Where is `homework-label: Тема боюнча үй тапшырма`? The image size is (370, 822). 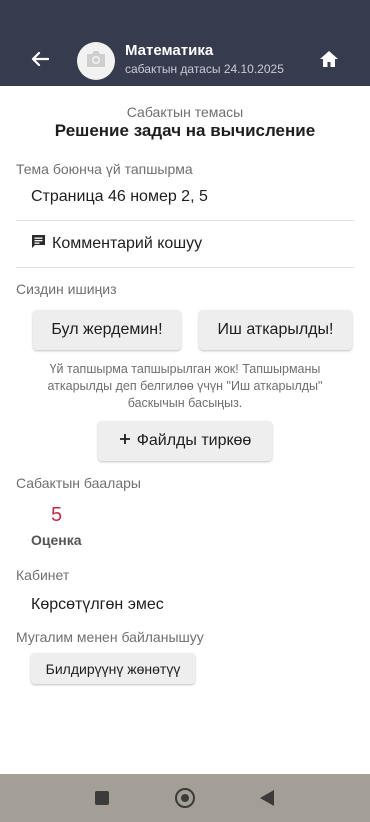 homework-label: Тема боюнча үй тапшырма is located at coordinates (104, 169).